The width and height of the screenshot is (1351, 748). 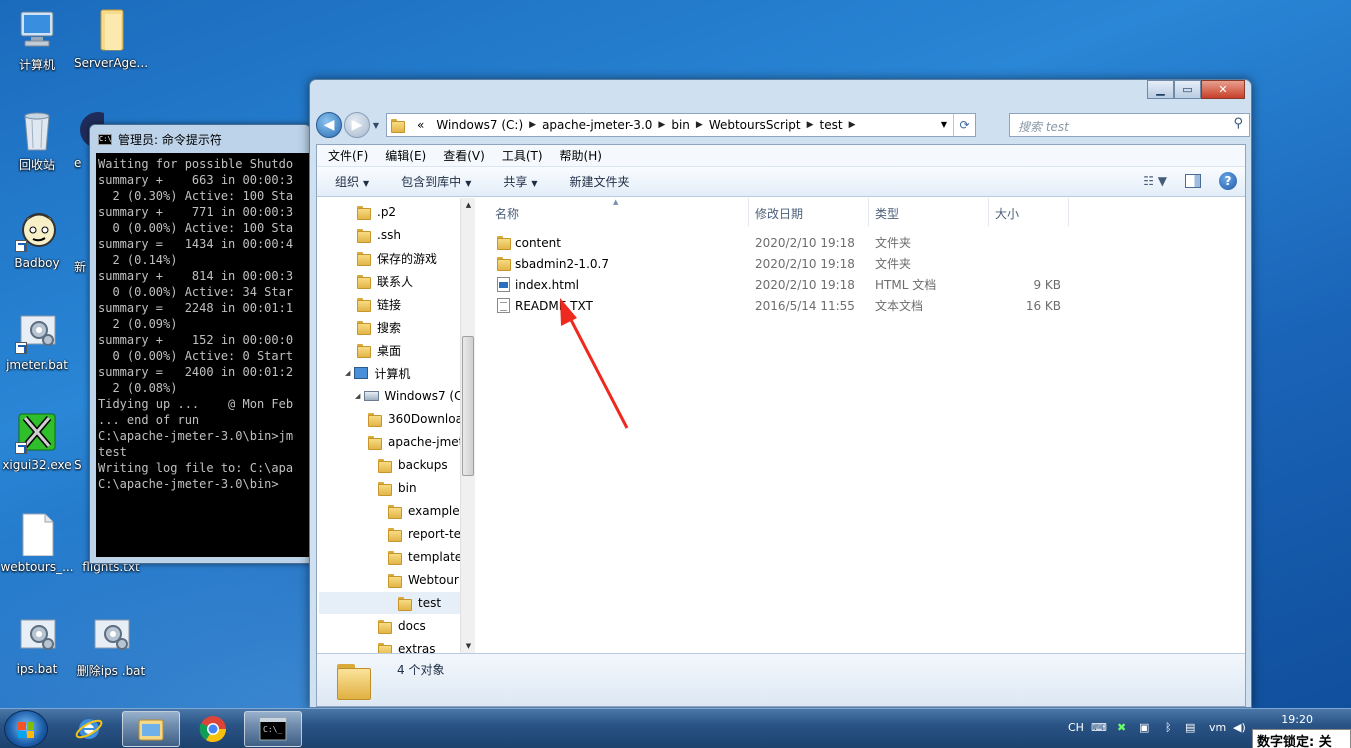 What do you see at coordinates (1144, 727) in the screenshot?
I see `clipboard-icon: ▣` at bounding box center [1144, 727].